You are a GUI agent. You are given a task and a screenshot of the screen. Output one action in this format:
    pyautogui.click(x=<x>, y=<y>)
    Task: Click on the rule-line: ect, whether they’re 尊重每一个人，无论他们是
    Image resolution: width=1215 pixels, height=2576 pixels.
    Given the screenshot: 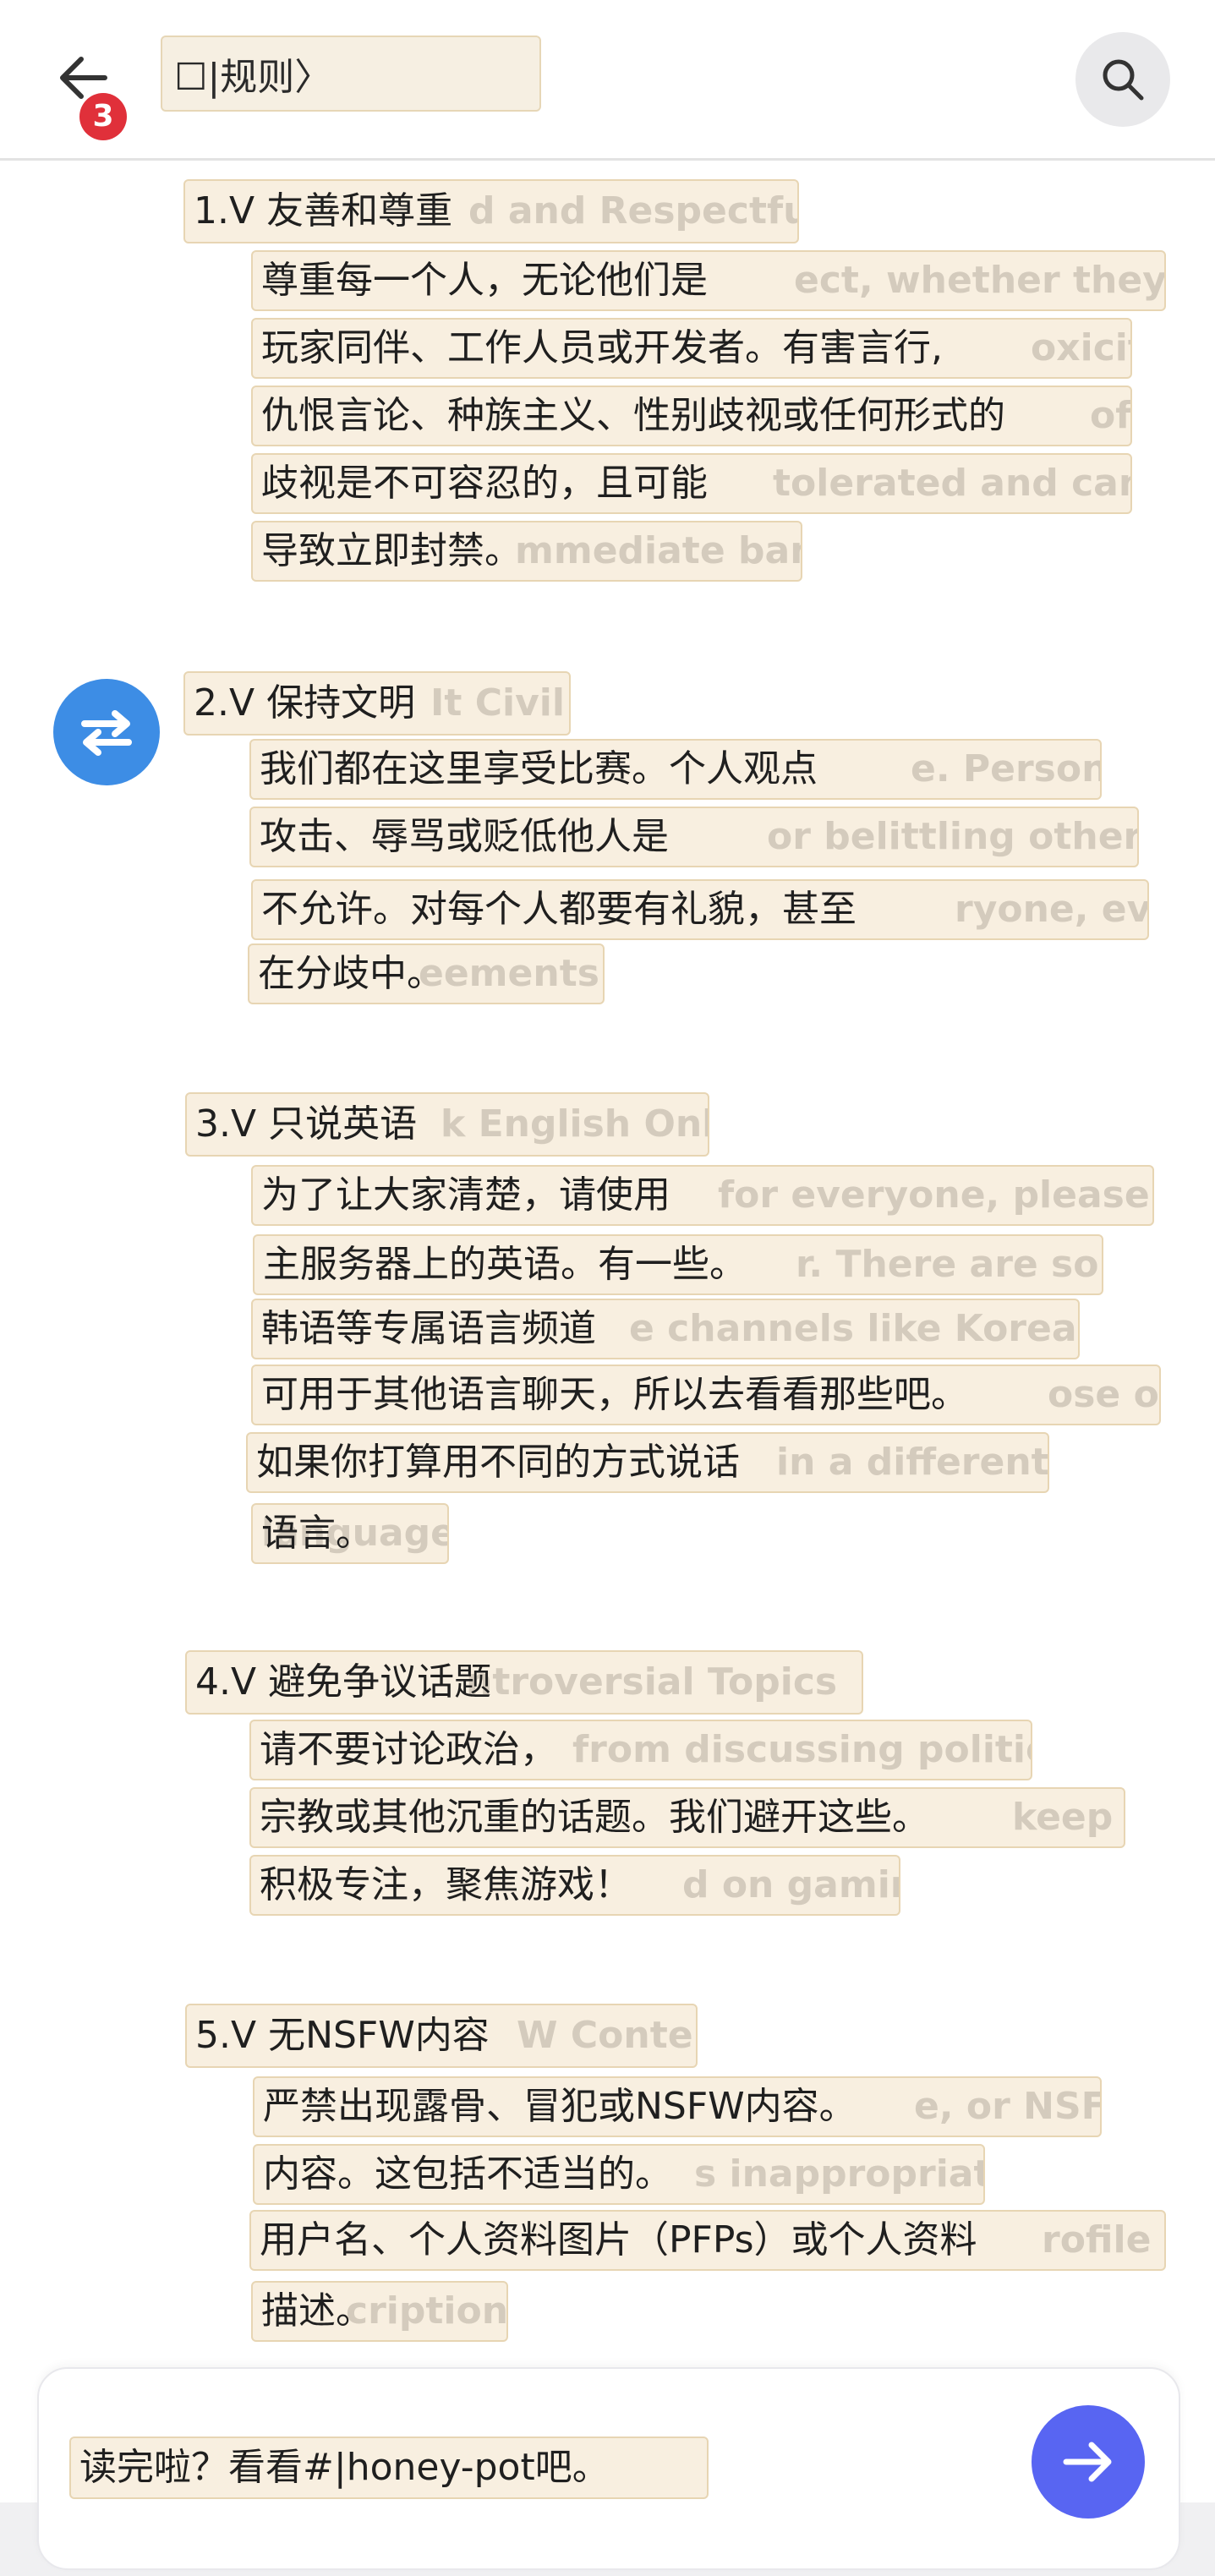 What is the action you would take?
    pyautogui.click(x=708, y=280)
    